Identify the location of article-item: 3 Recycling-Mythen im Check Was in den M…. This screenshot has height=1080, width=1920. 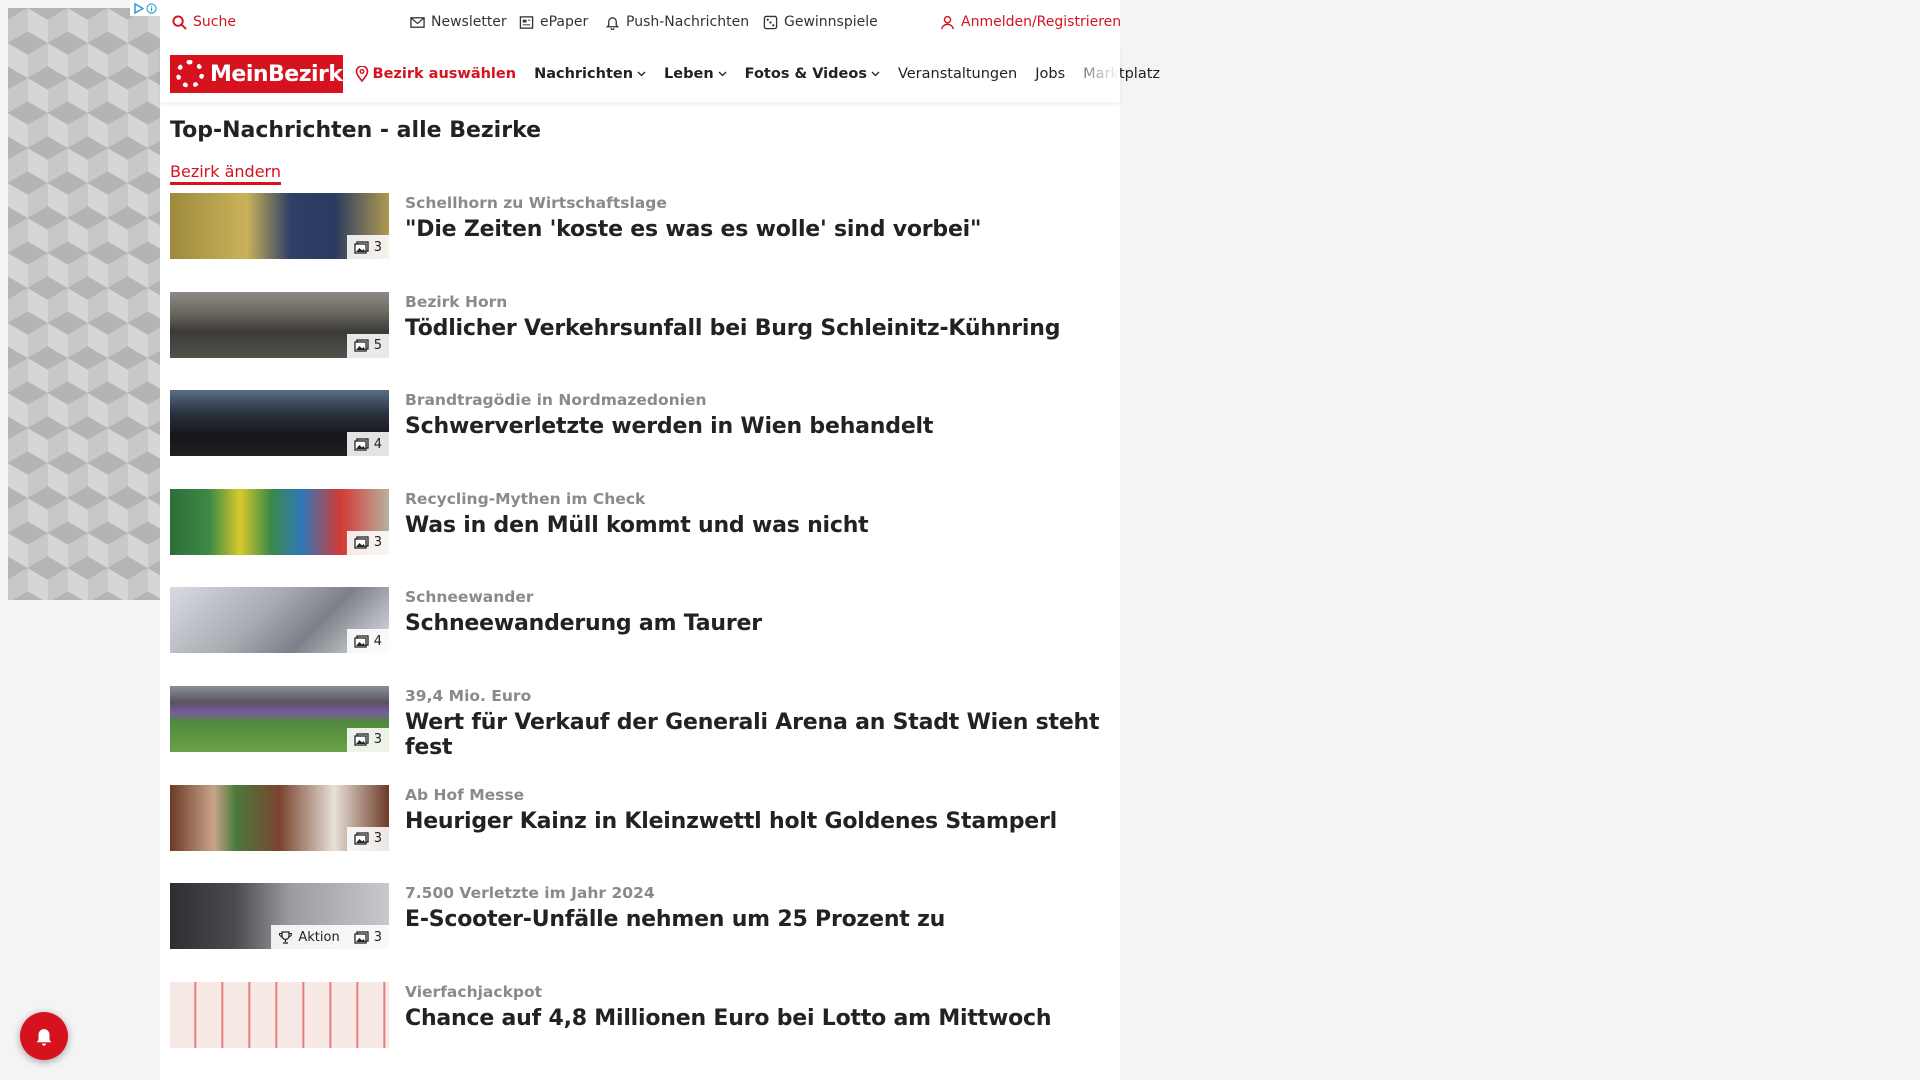
(640, 538).